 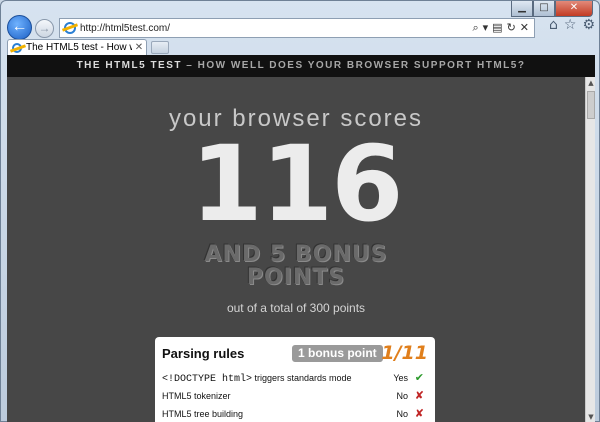 I want to click on section-title: Parsing rules, so click(x=203, y=353).